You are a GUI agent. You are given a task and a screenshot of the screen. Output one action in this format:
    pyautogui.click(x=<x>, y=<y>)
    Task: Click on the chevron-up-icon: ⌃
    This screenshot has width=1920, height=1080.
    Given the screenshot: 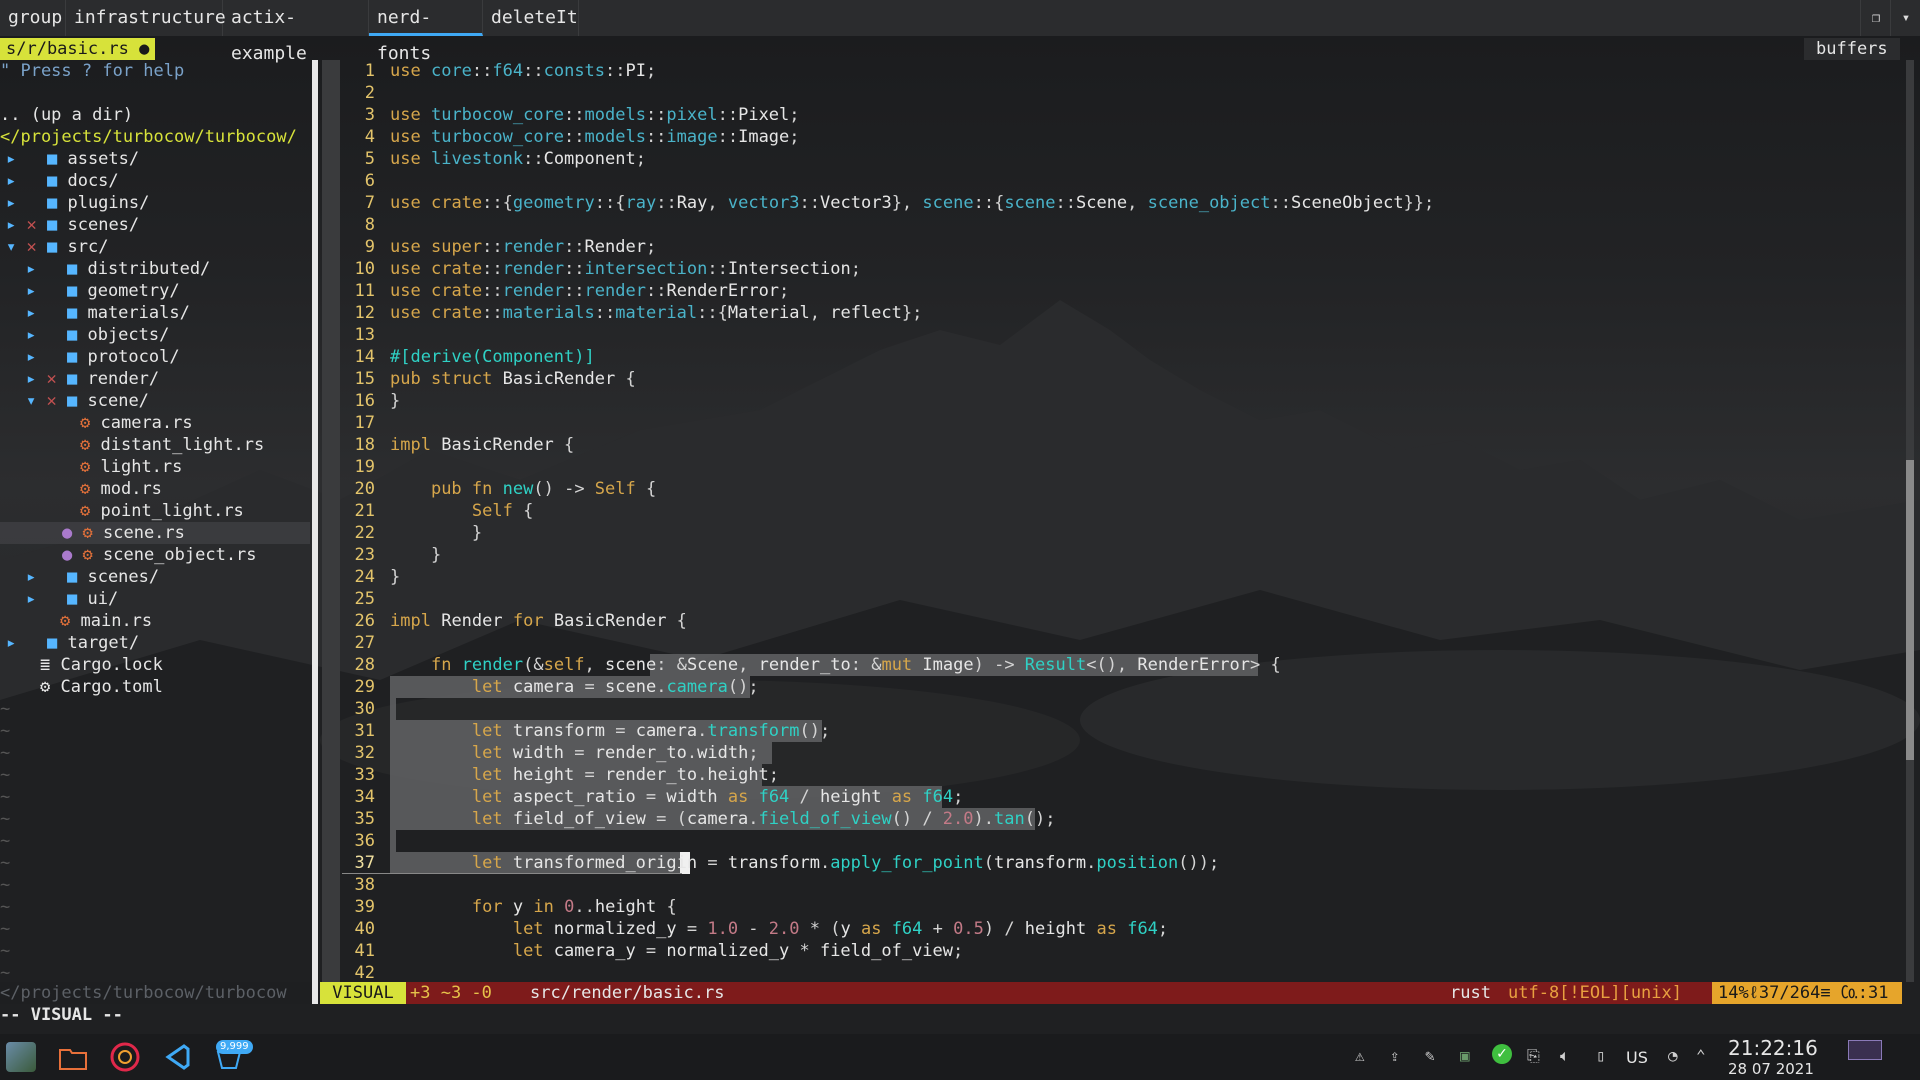 What is the action you would take?
    pyautogui.click(x=1701, y=1055)
    